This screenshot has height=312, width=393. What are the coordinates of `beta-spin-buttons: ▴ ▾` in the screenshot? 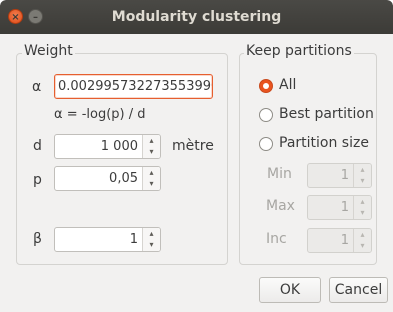 It's located at (151, 239).